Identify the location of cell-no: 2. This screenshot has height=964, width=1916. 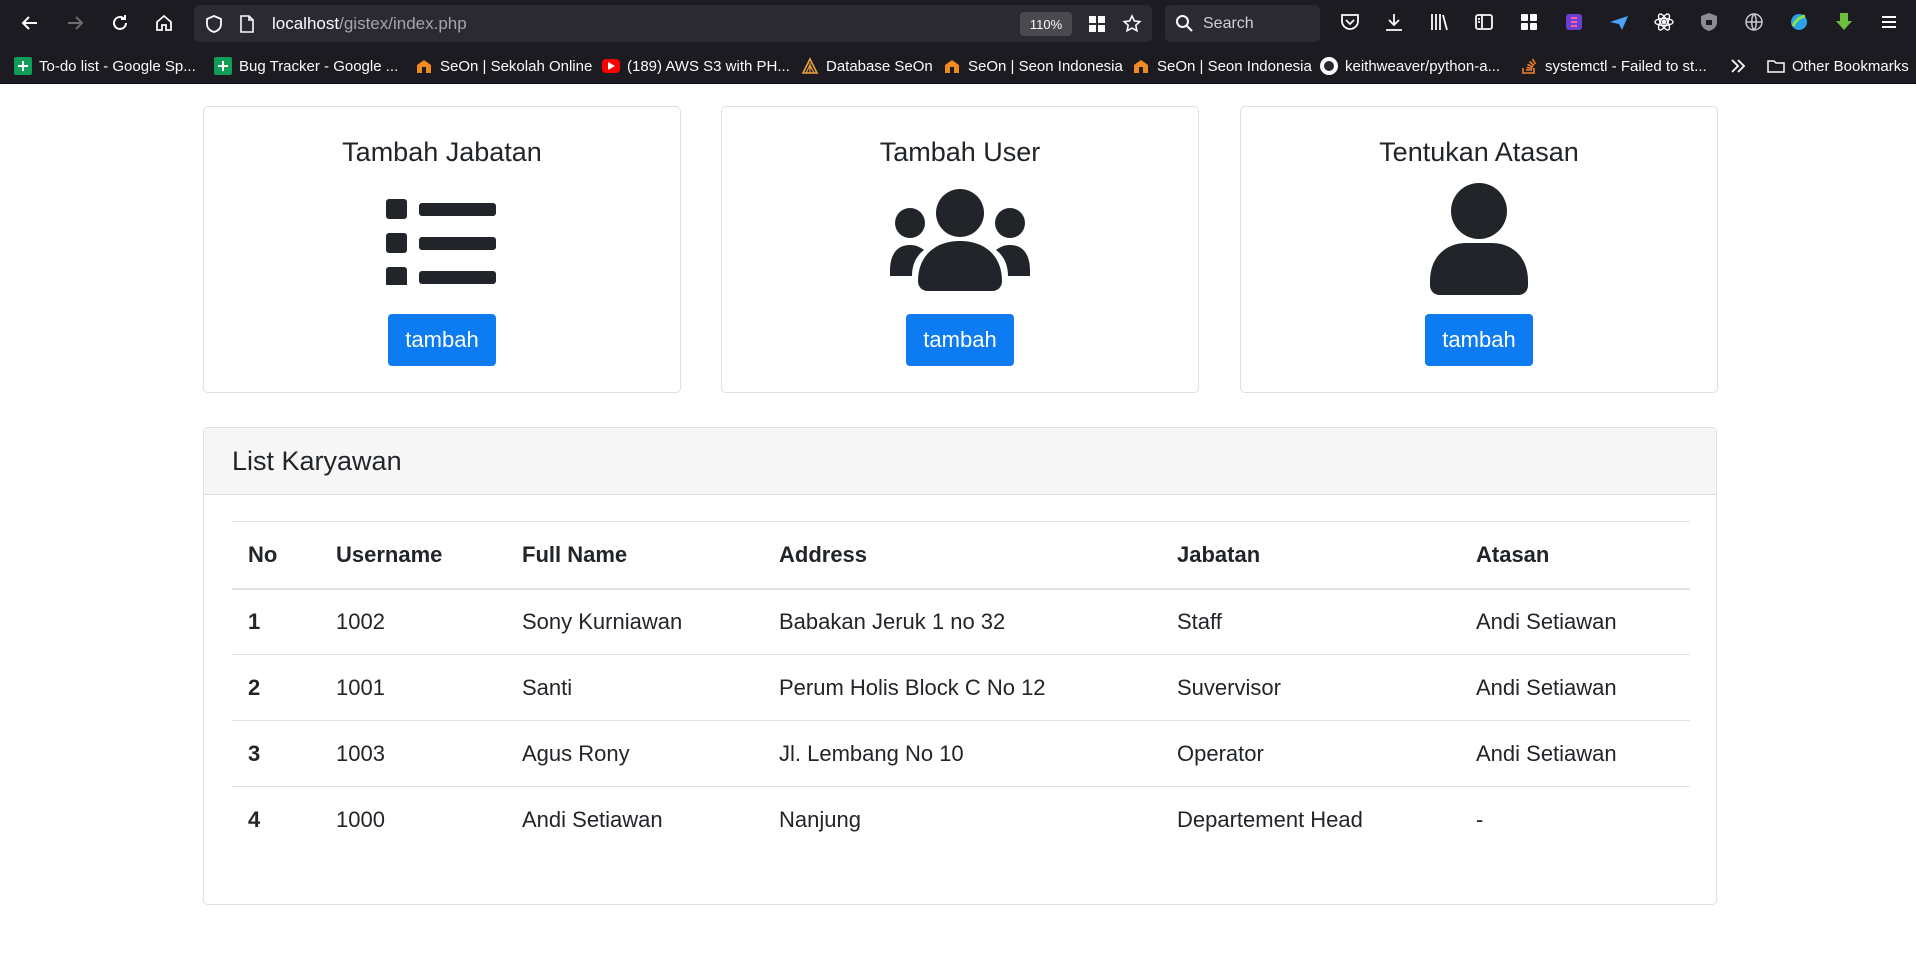
(276, 687).